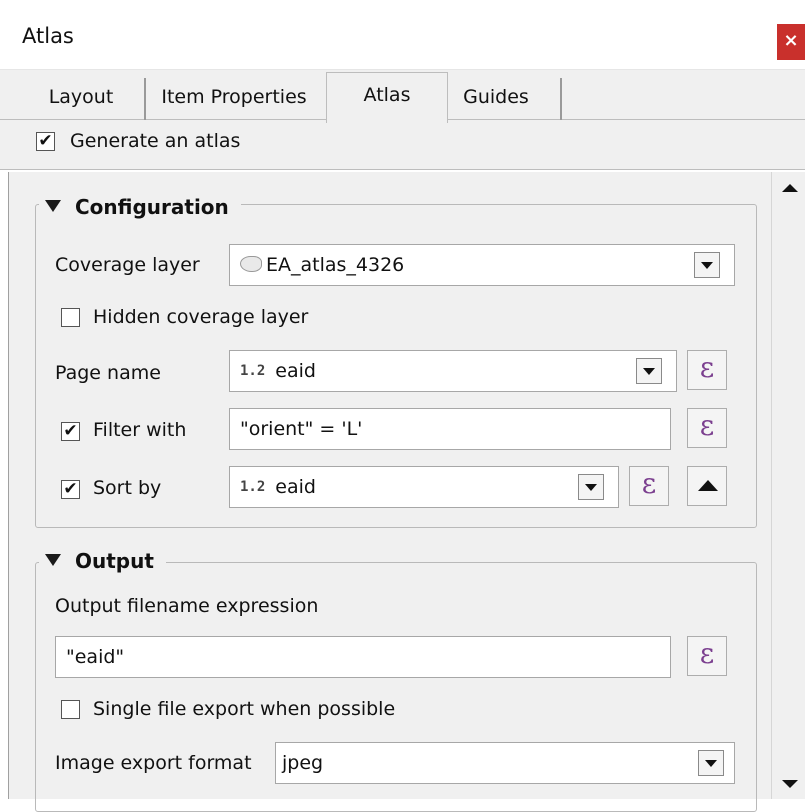 This screenshot has width=805, height=812. I want to click on configuration-header: Configuration, so click(140, 207).